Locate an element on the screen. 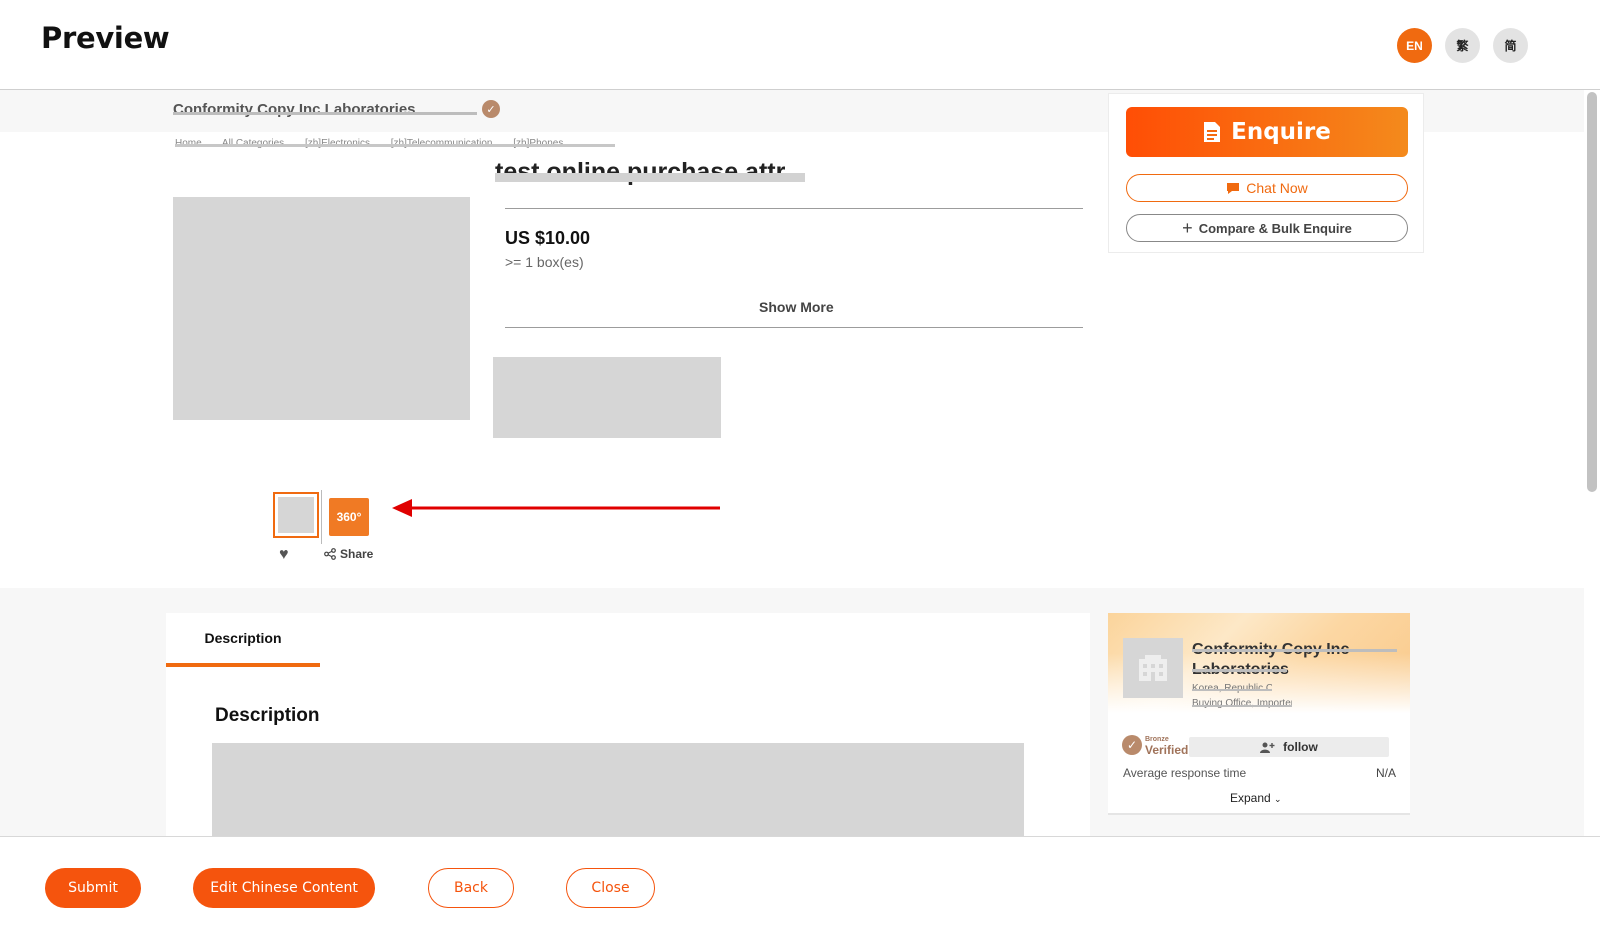 The width and height of the screenshot is (1600, 937). description-heading: Description is located at coordinates (267, 715).